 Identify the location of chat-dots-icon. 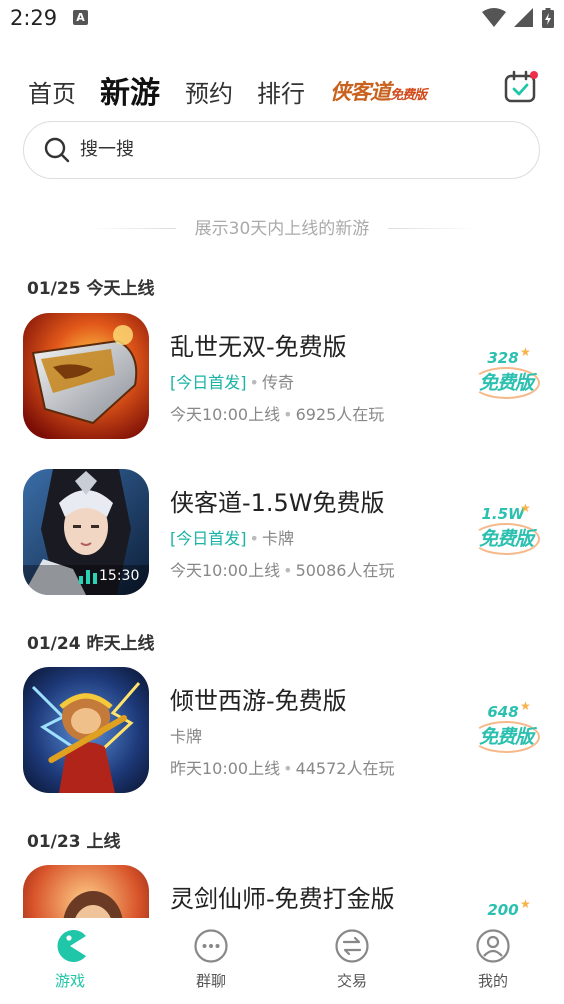
(211, 946).